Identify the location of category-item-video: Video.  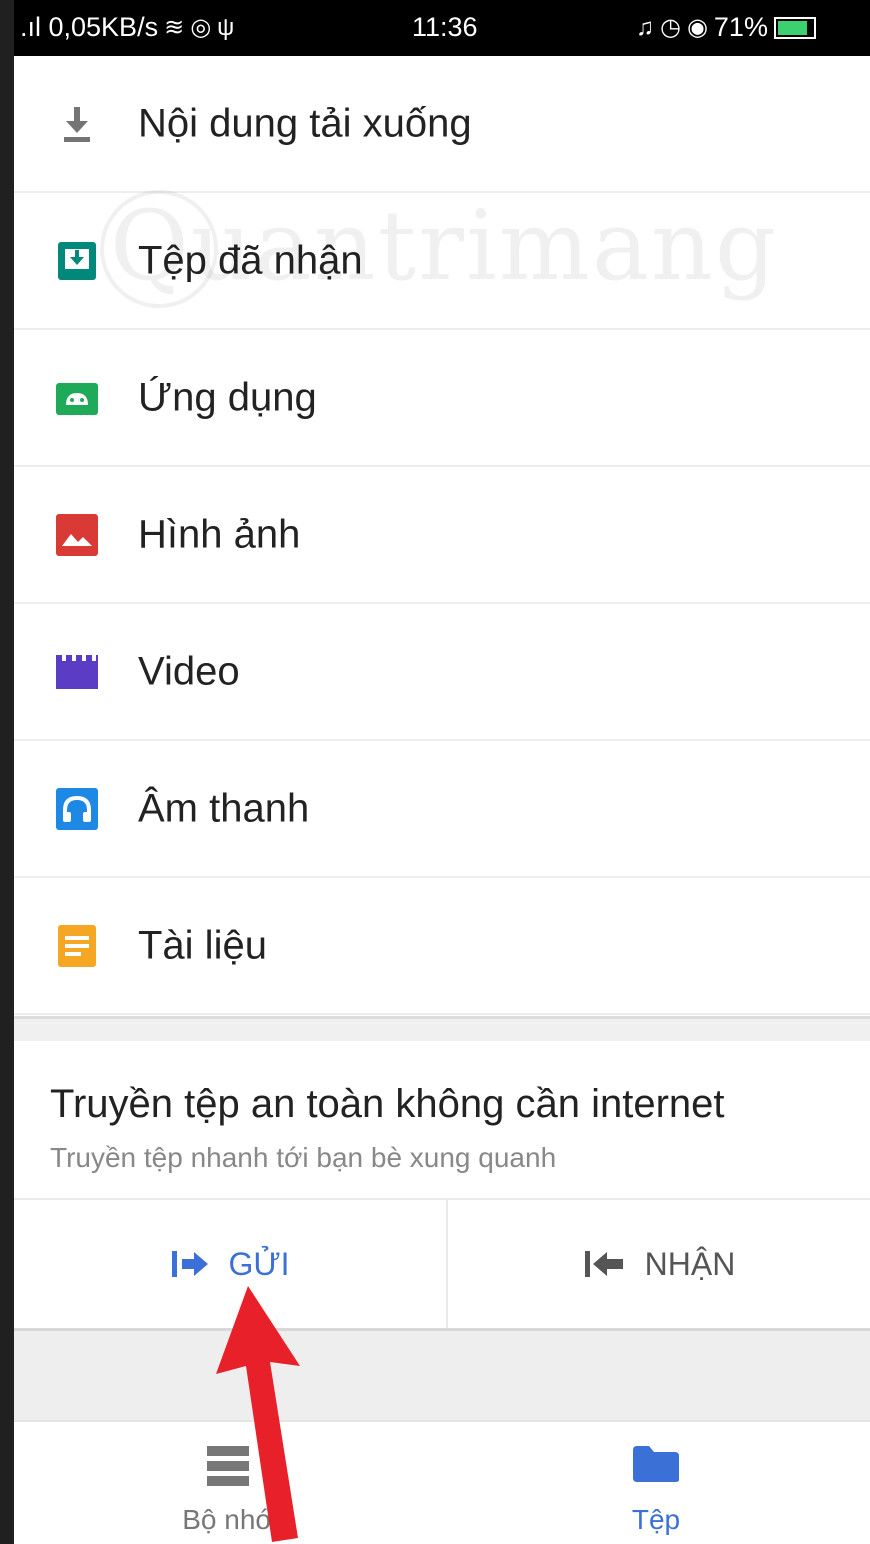
(442, 672).